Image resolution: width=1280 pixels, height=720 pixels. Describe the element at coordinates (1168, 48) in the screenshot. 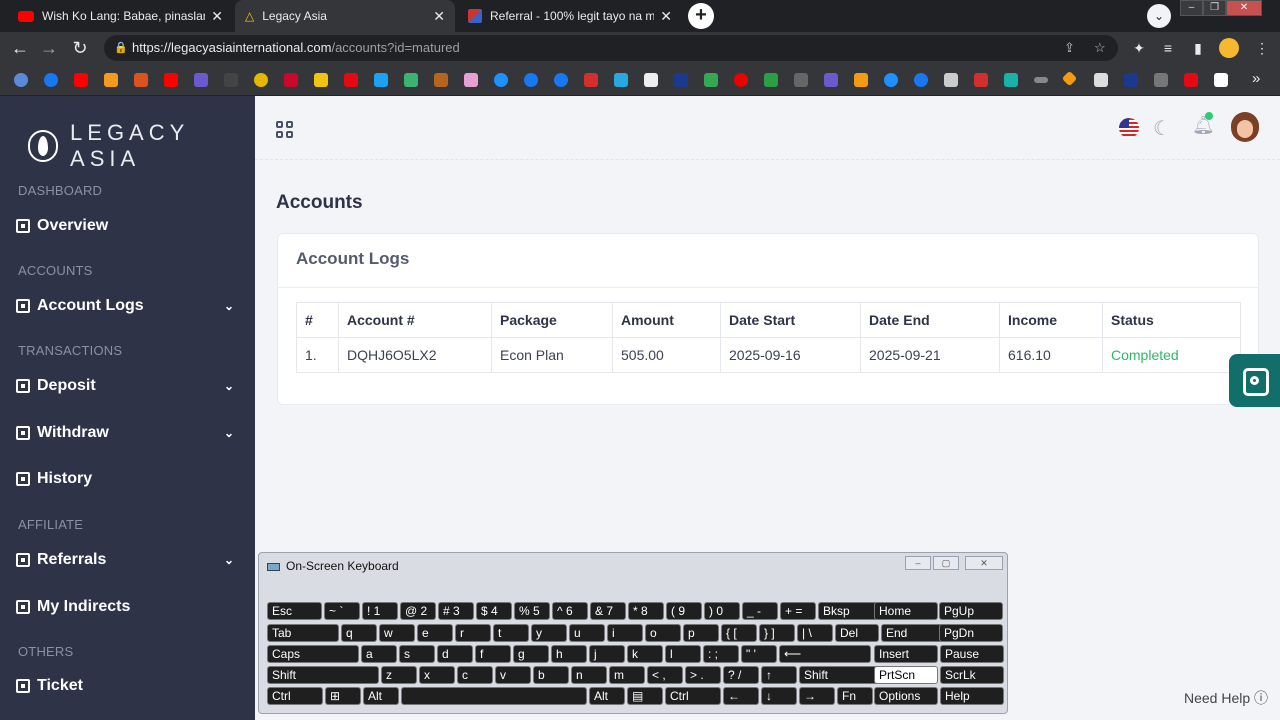

I see `media-icon: ≡` at that location.